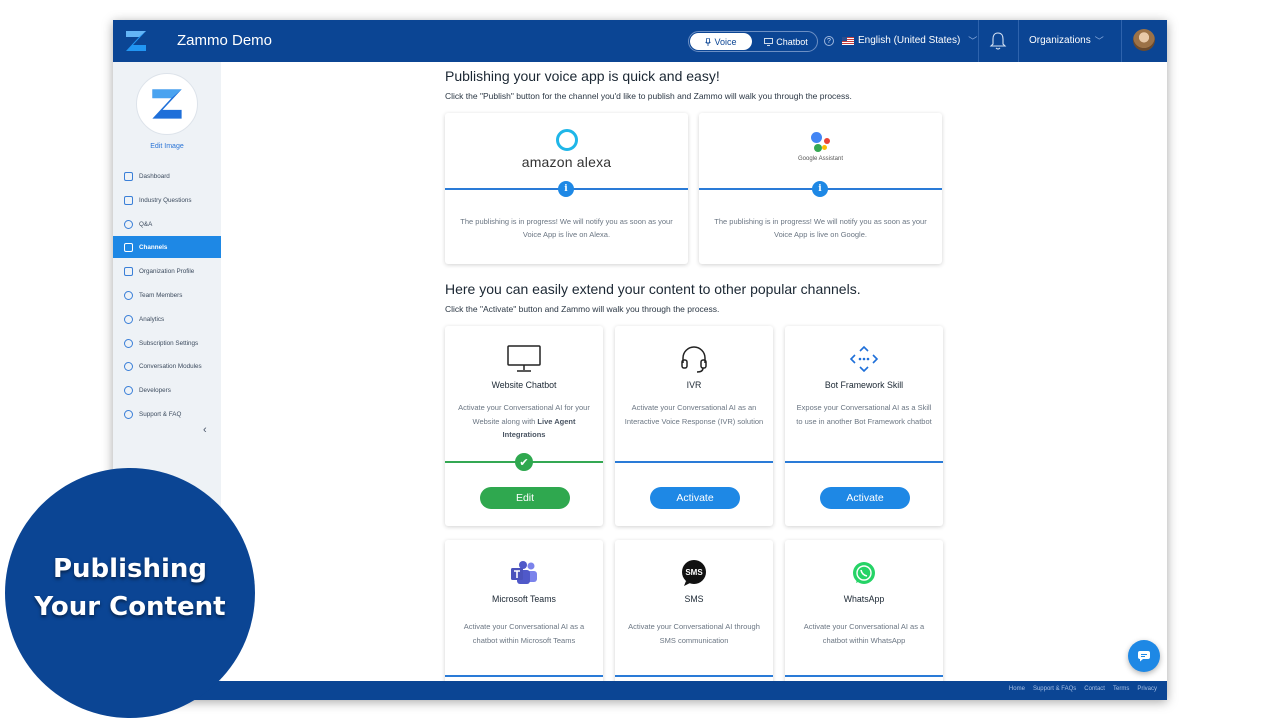 This screenshot has width=1280, height=720. I want to click on sidebar-item-support-faq: Support & FAQ, so click(167, 414).